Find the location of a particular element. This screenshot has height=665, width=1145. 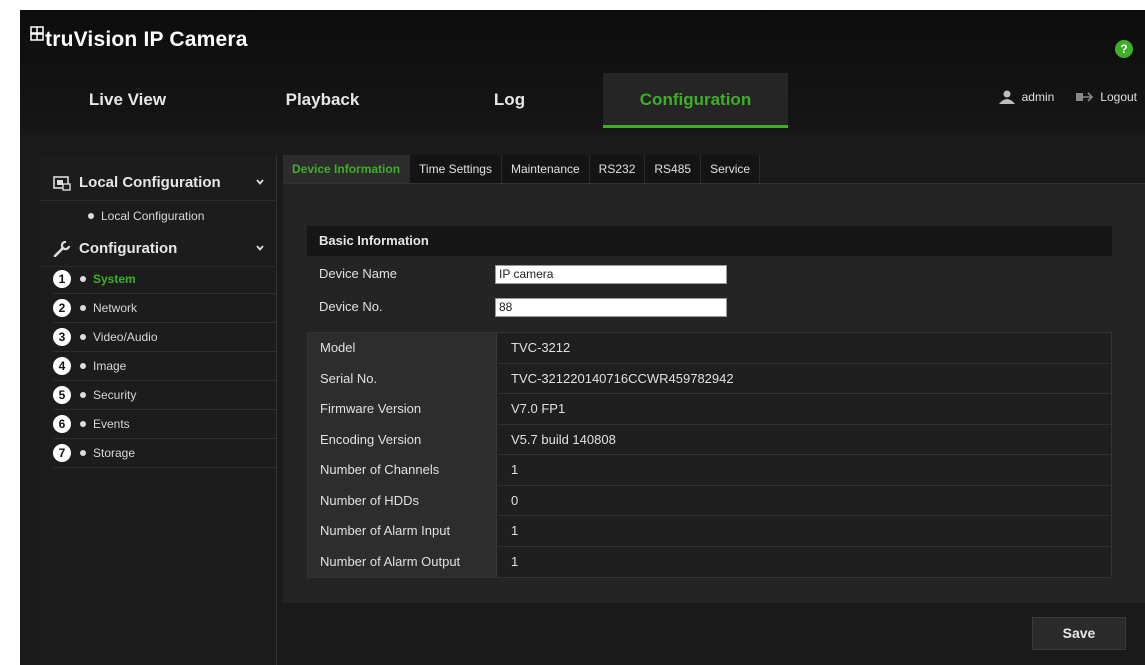

configuration-group: Configuration is located at coordinates (158, 249).